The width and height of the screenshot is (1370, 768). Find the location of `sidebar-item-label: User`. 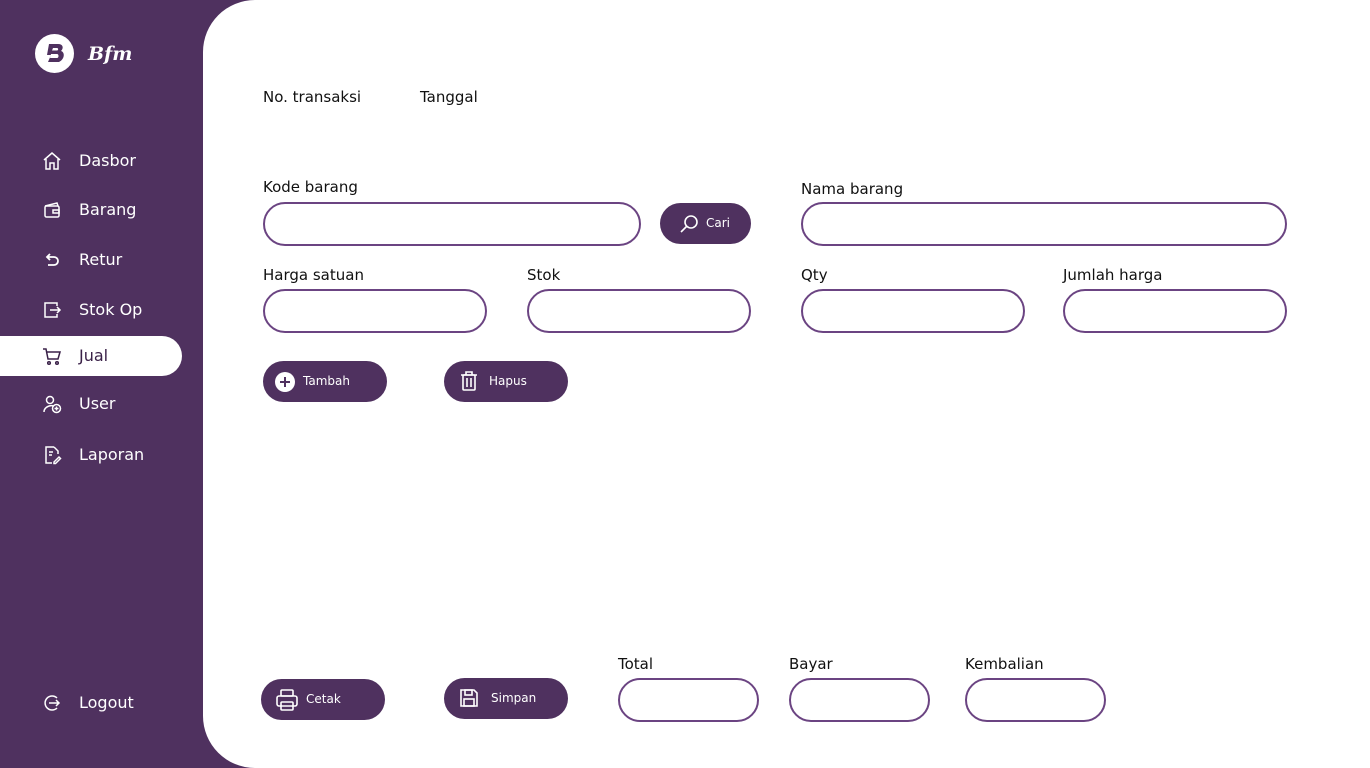

sidebar-item-label: User is located at coordinates (97, 403).